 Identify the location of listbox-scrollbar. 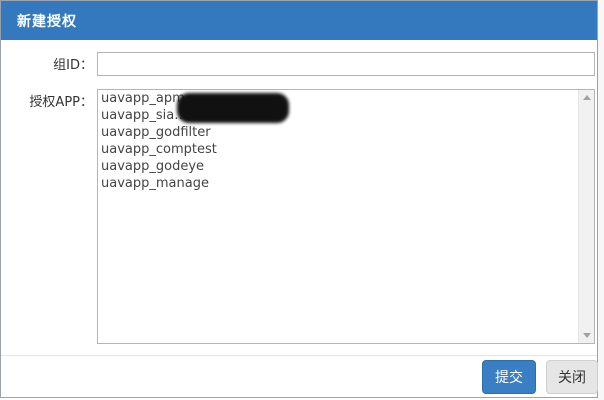
(586, 216).